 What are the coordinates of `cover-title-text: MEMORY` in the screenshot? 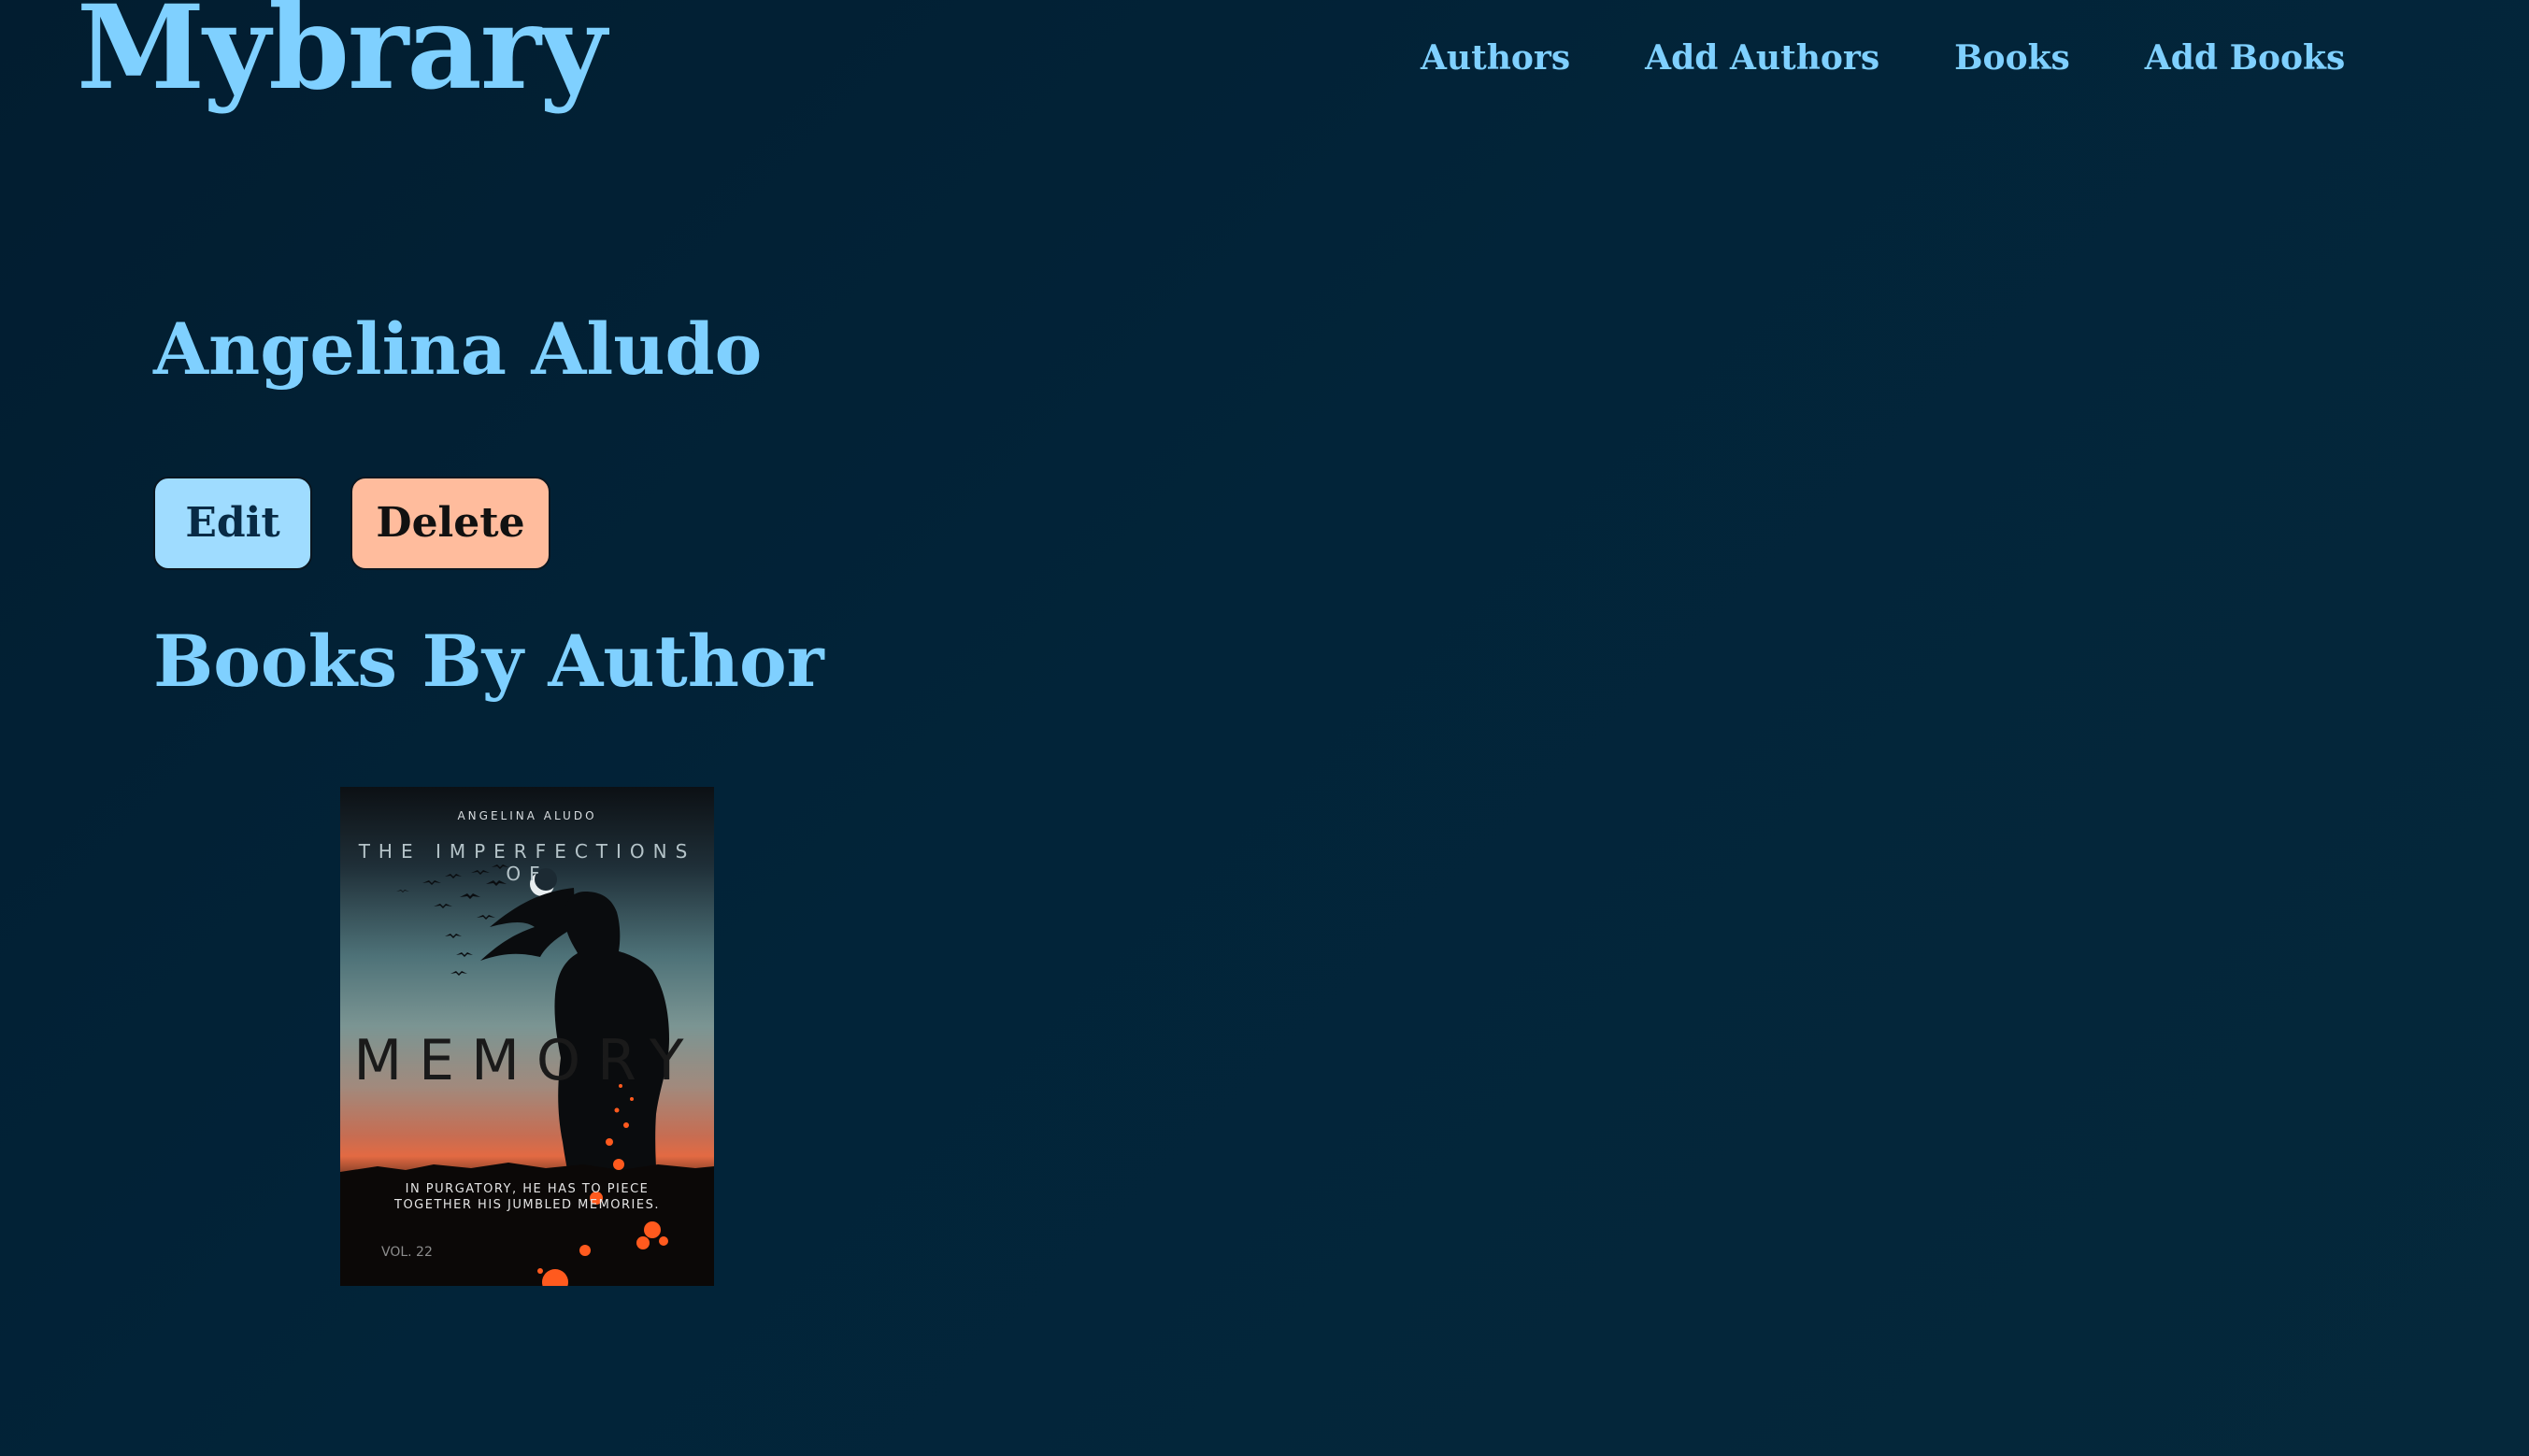 It's located at (527, 1060).